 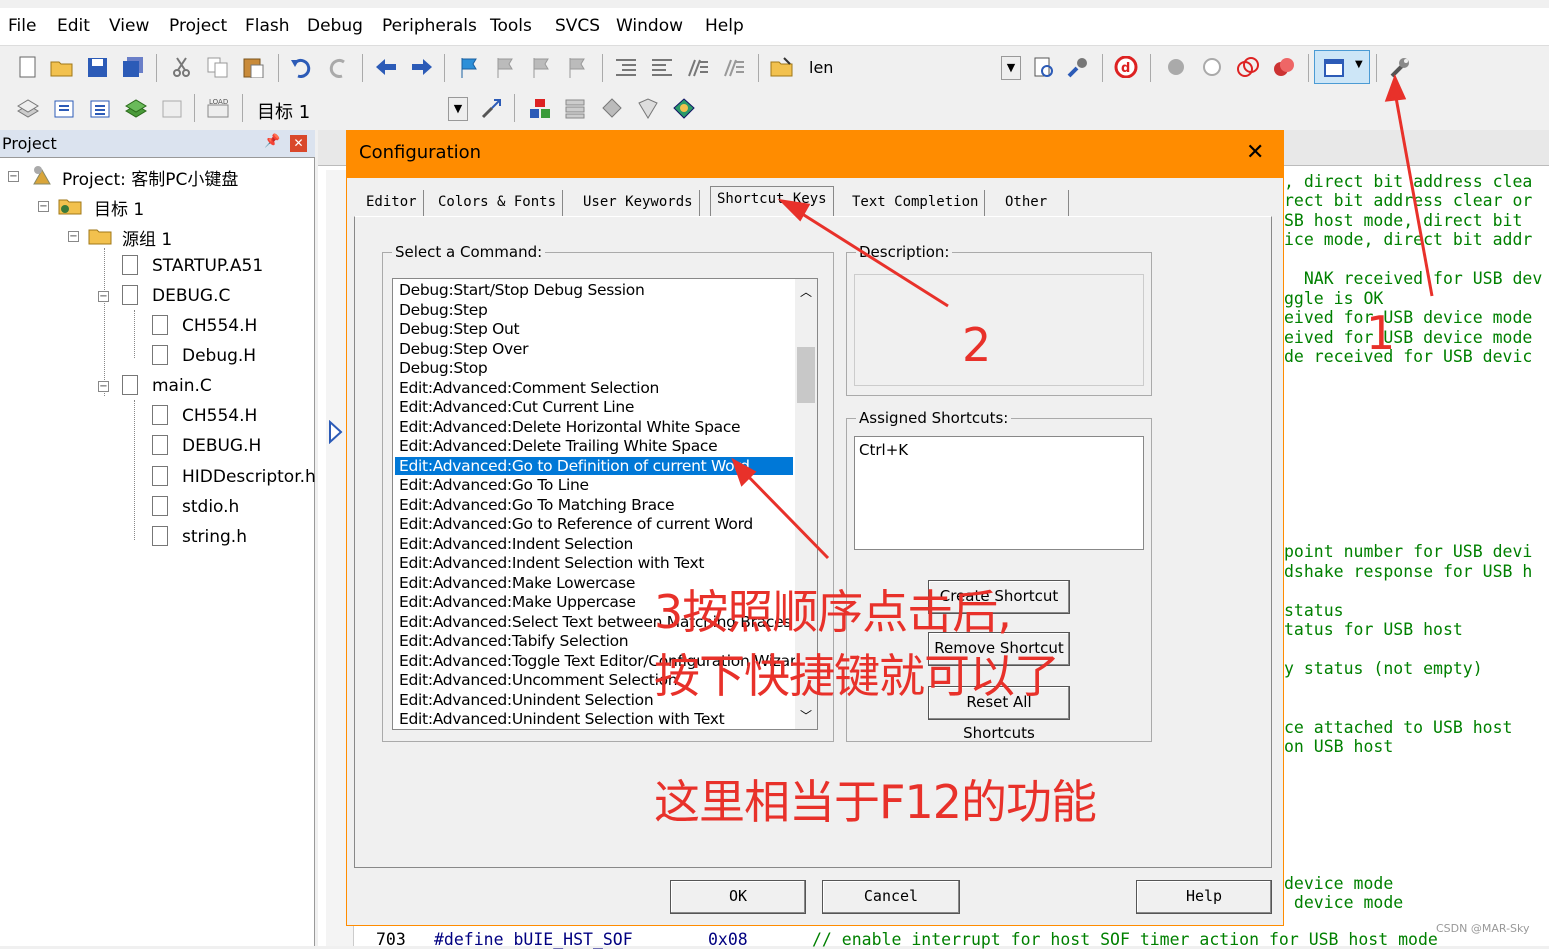 I want to click on file-ch554-h: CH554.H, so click(x=219, y=326).